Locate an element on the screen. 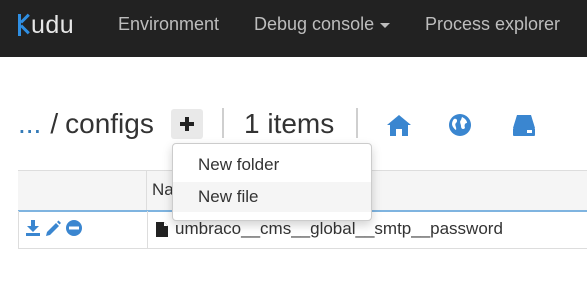  items-count: 1 items is located at coordinates (289, 123).